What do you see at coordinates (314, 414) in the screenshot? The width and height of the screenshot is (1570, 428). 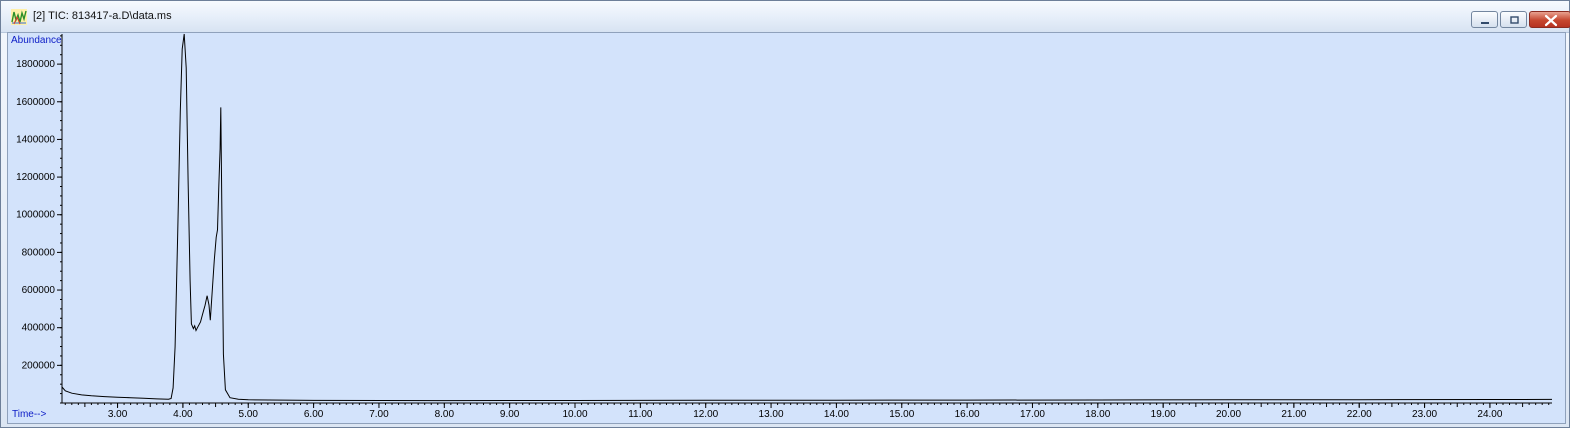 I see `x-tick-label: 6.00` at bounding box center [314, 414].